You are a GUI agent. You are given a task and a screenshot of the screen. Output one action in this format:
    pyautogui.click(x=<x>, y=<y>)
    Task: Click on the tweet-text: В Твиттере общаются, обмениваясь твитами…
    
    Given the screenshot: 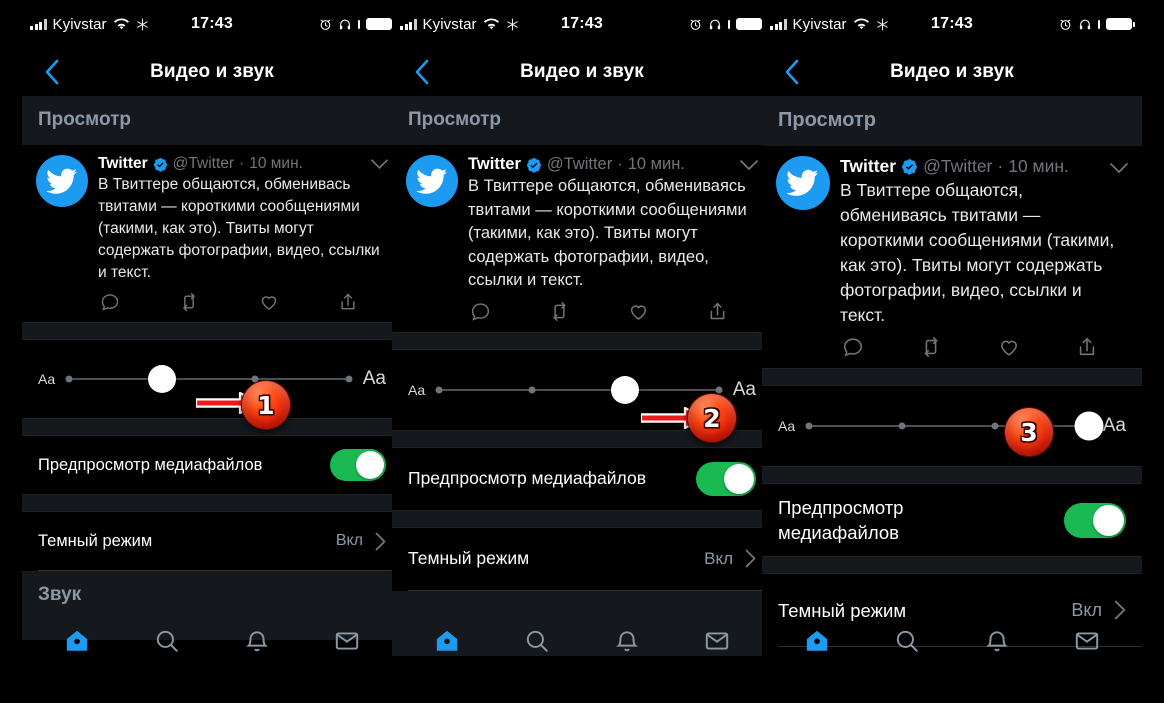 What is the action you would take?
    pyautogui.click(x=977, y=252)
    